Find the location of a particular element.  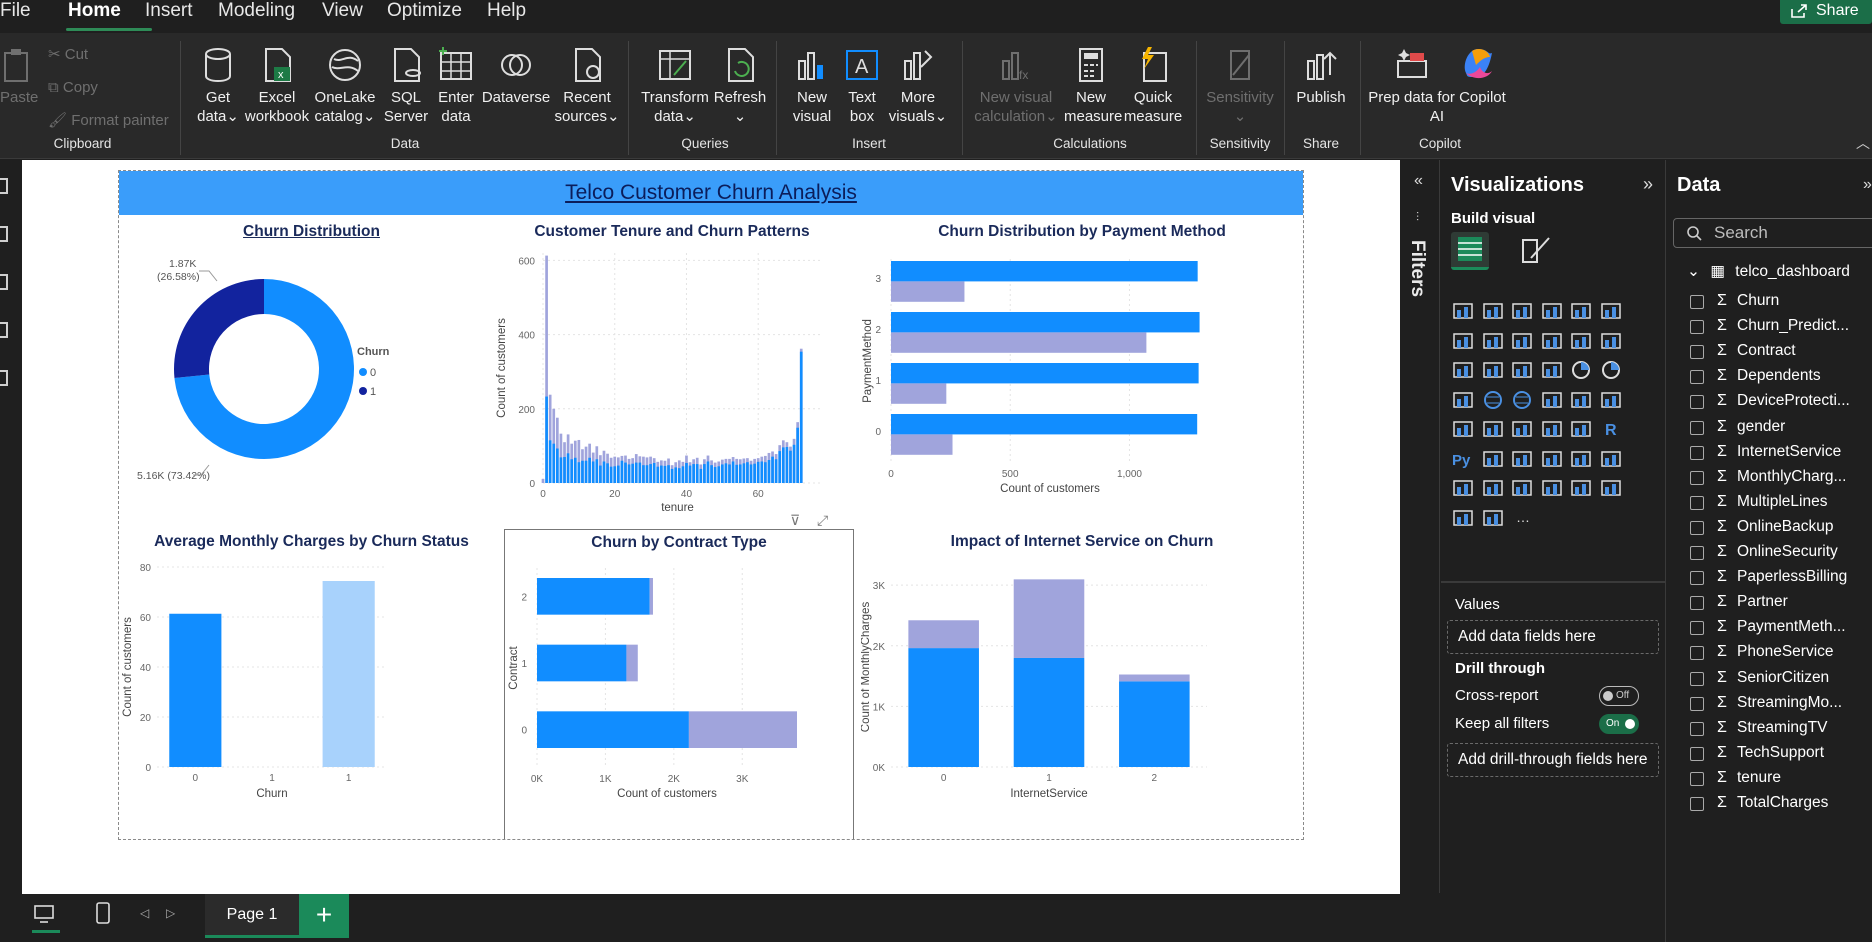

excel-workbook-button: x Excel workbook is located at coordinates (277, 83).